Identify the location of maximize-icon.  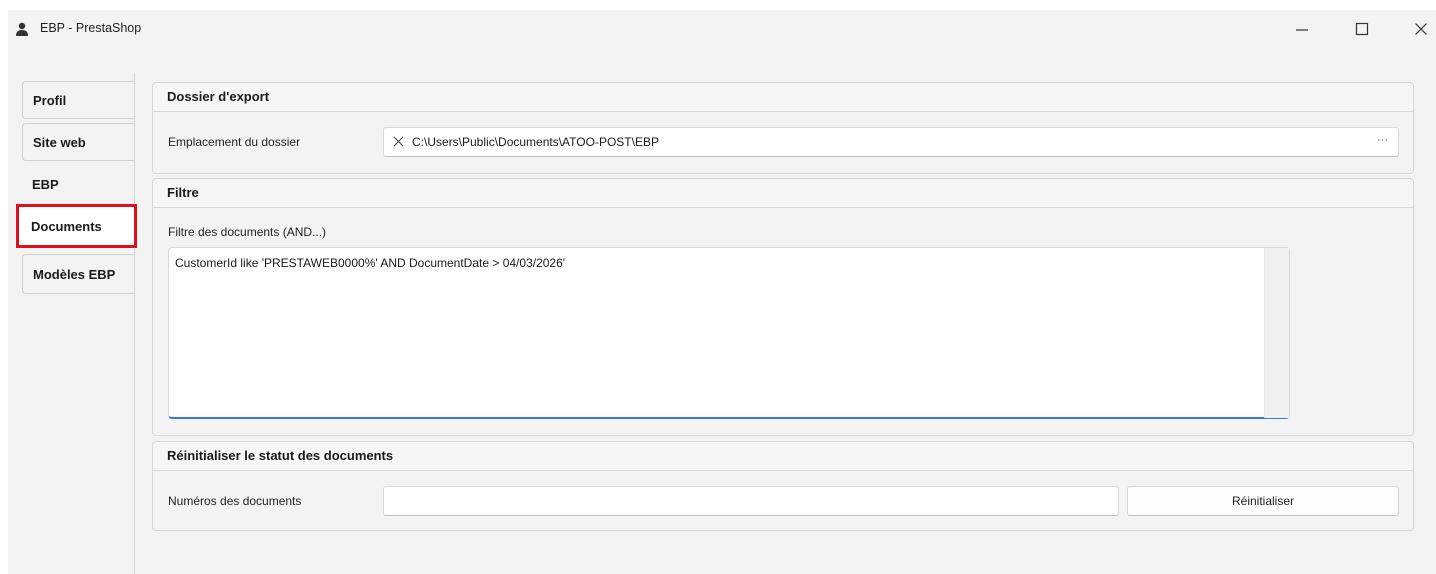
(1362, 29).